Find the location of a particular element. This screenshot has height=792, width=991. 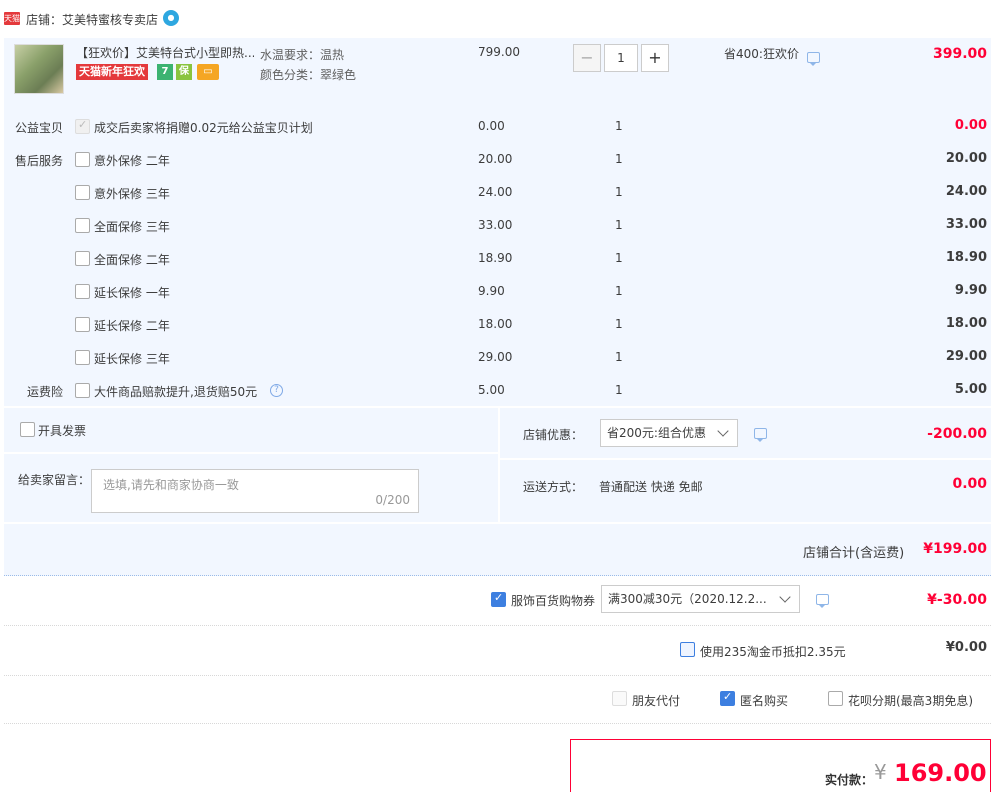

sku-color-label: 颜色分类： is located at coordinates (290, 75).